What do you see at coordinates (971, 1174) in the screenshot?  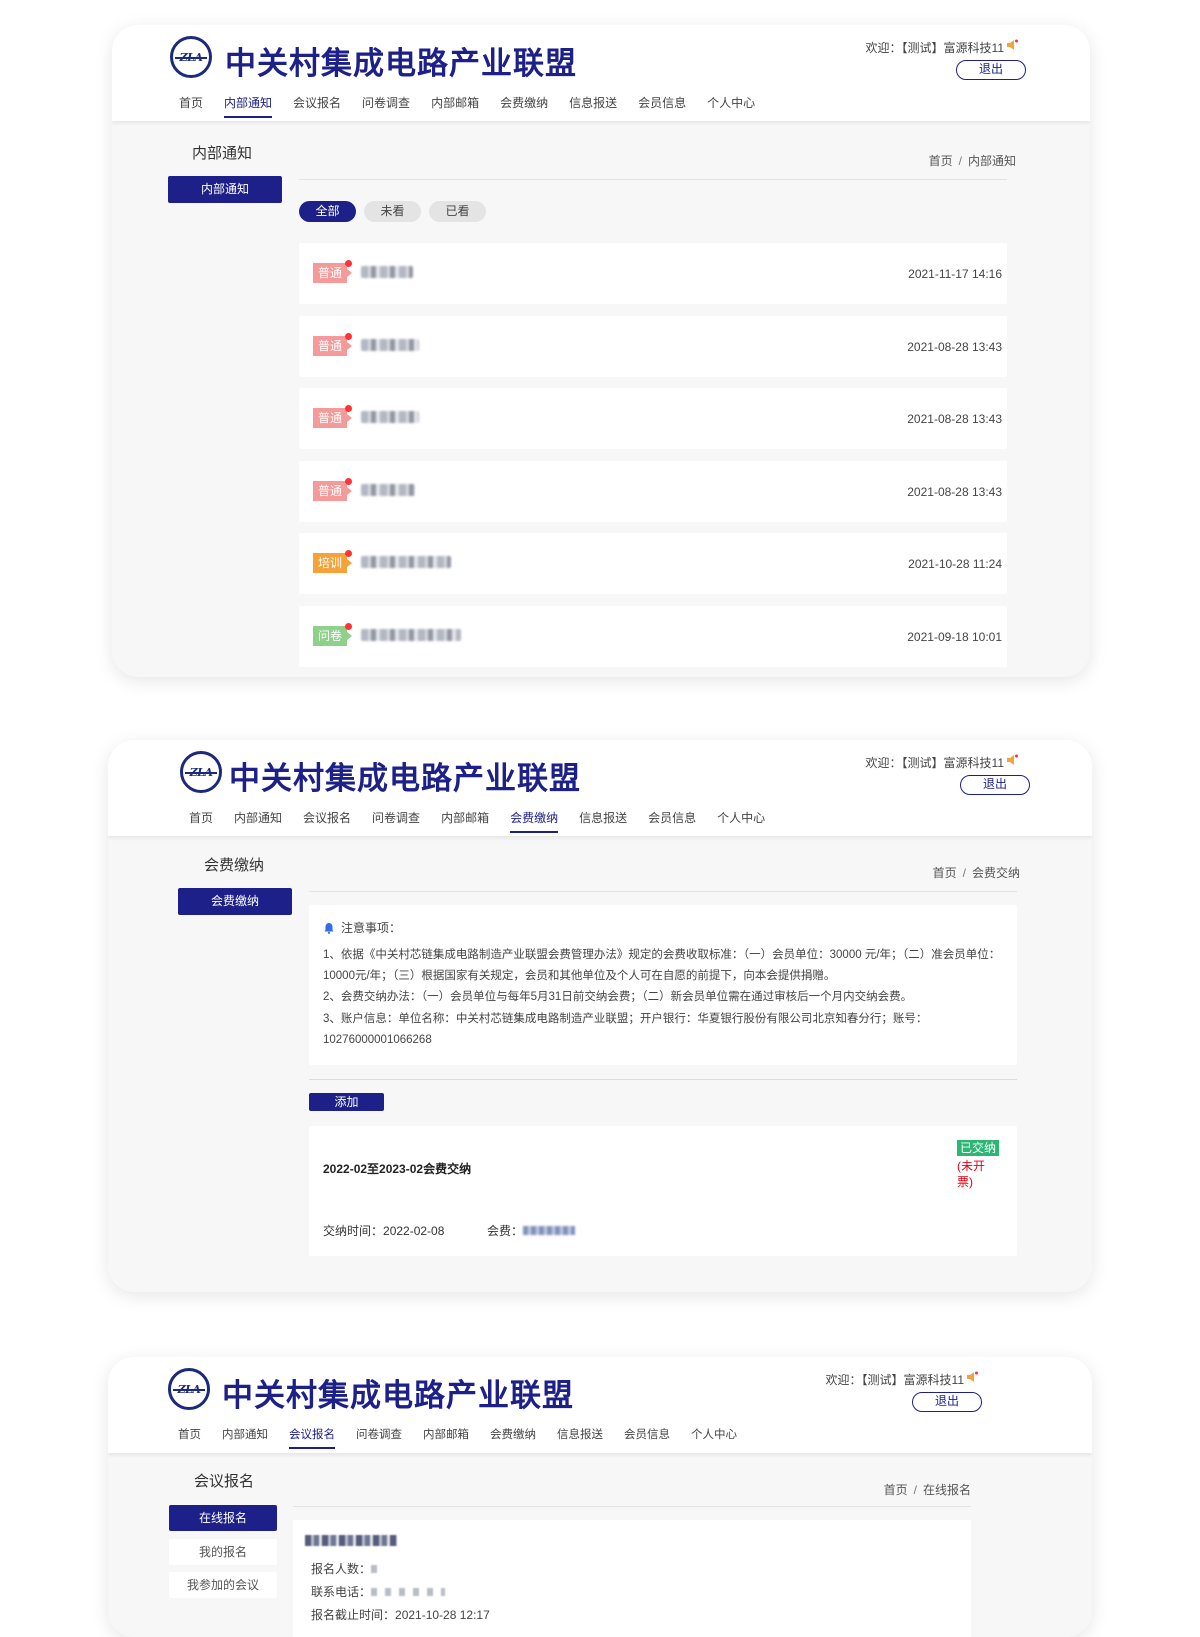 I see `invoice-status: (未开票)` at bounding box center [971, 1174].